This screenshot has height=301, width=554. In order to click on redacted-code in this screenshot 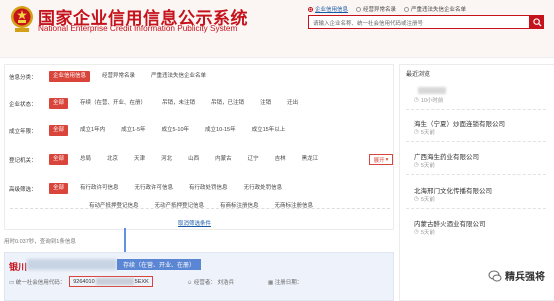, I will do `click(114, 281)`.